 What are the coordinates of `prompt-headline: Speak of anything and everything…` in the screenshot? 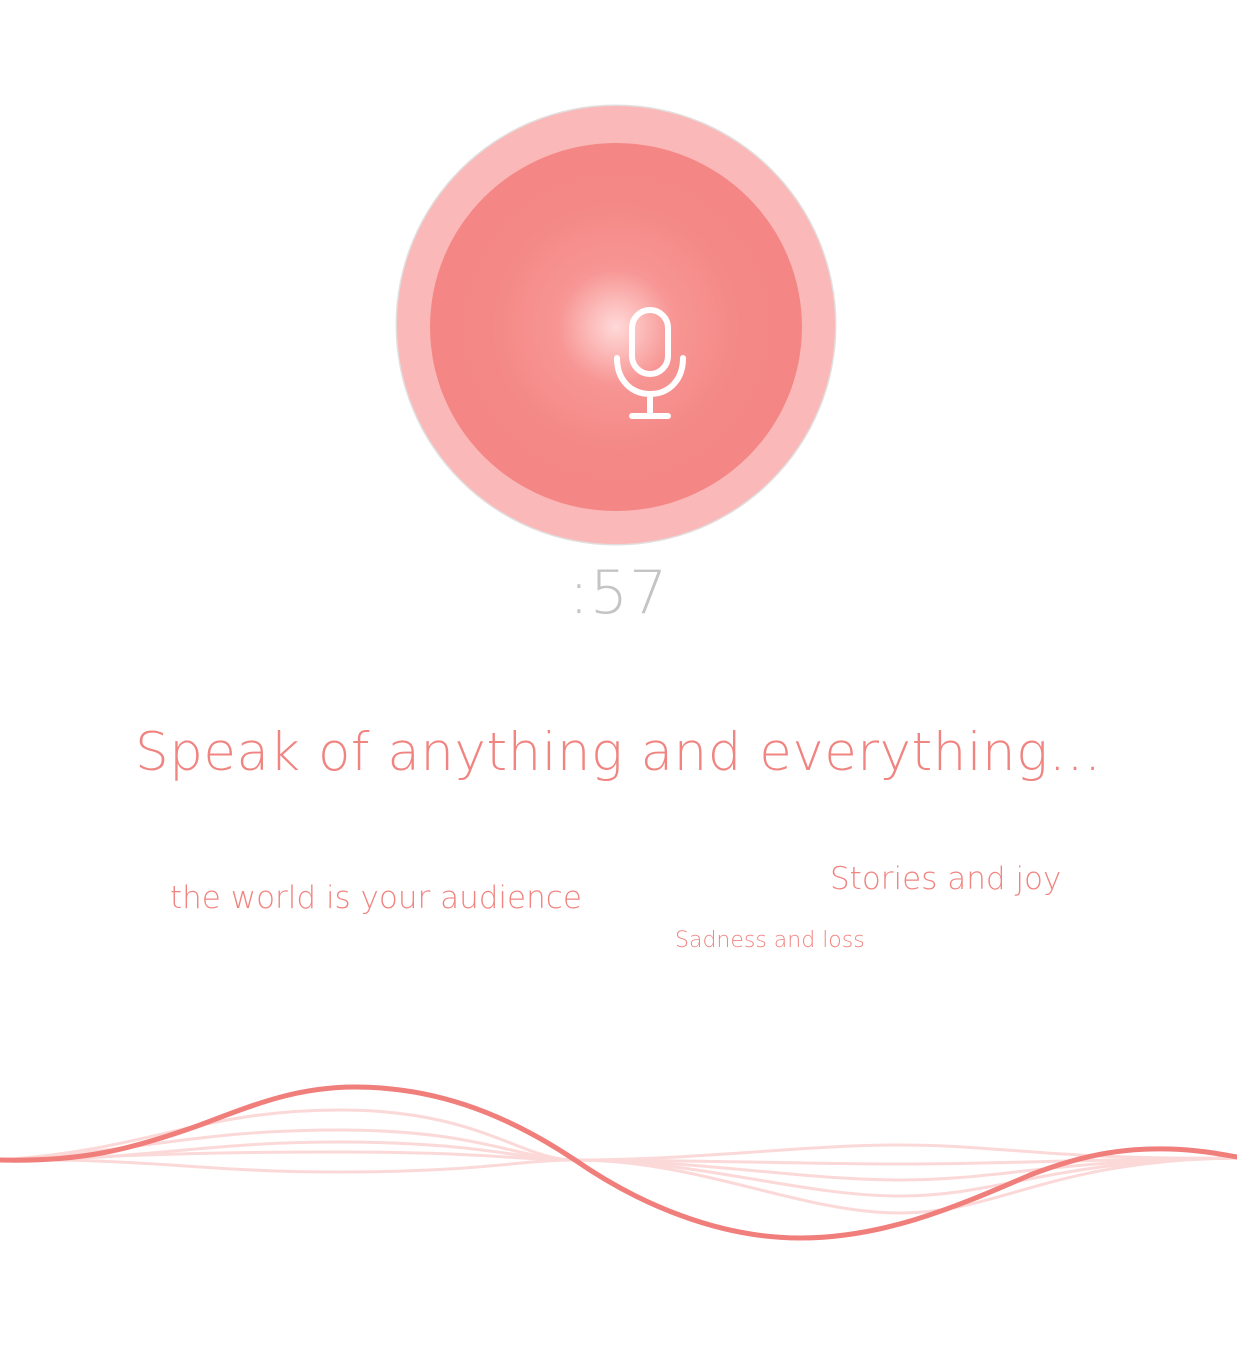 It's located at (618, 752).